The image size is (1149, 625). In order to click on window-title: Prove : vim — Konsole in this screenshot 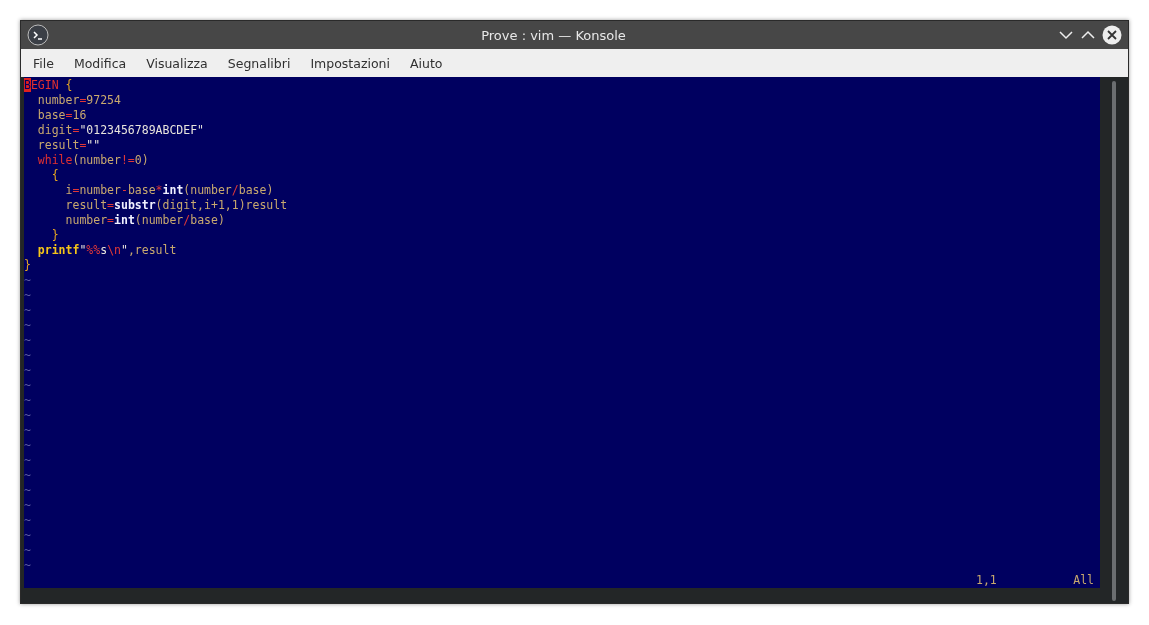, I will do `click(553, 35)`.